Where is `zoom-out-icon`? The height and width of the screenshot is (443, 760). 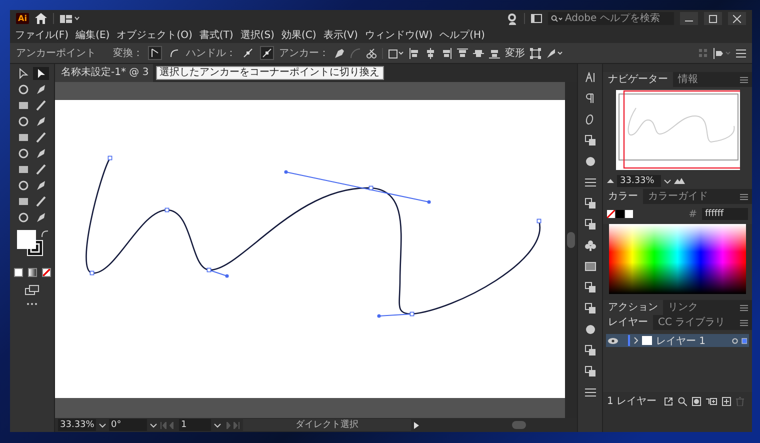 zoom-out-icon is located at coordinates (610, 181).